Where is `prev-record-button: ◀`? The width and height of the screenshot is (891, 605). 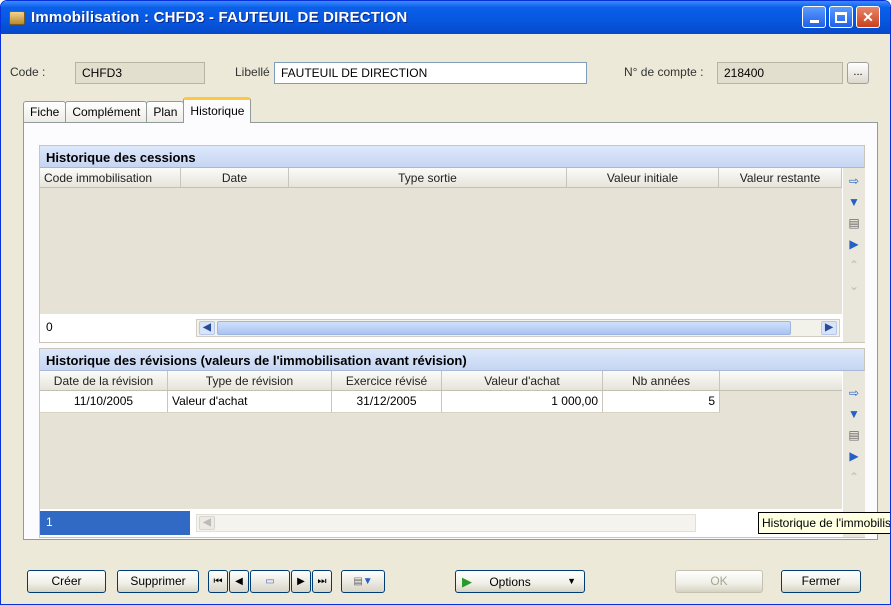 prev-record-button: ◀ is located at coordinates (239, 581).